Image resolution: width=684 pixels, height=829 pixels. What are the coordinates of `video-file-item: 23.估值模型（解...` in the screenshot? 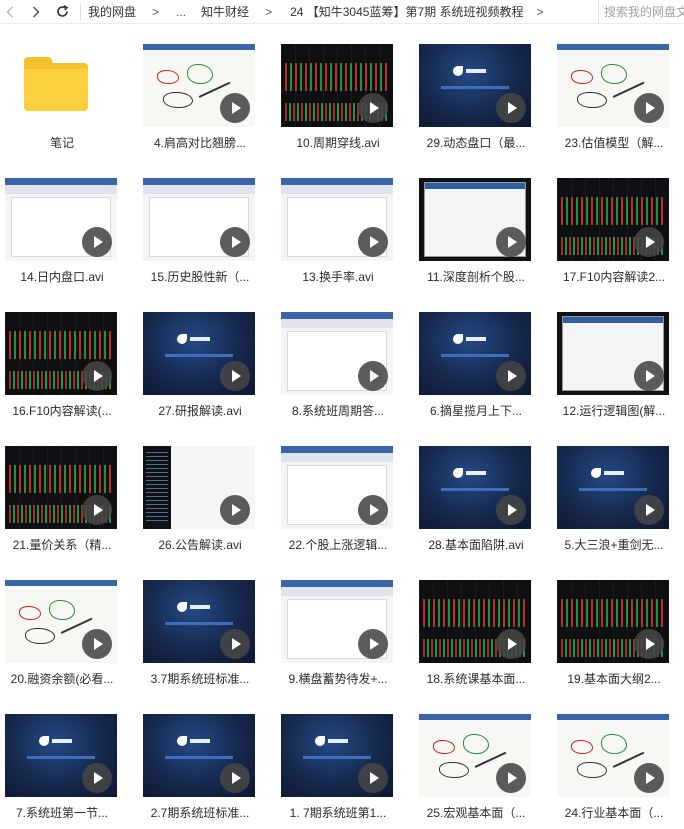 It's located at (618, 91).